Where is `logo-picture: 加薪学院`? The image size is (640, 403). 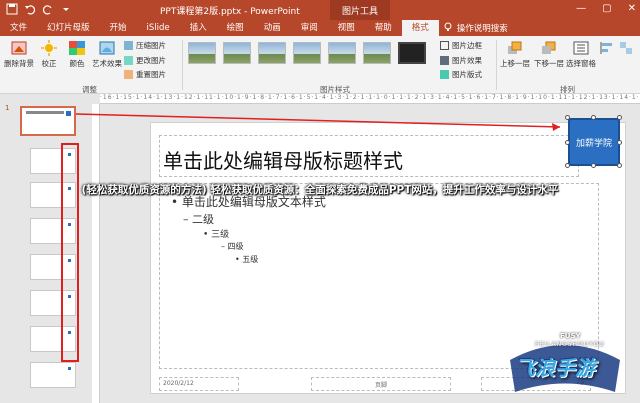
logo-picture: 加薪学院 is located at coordinates (594, 142).